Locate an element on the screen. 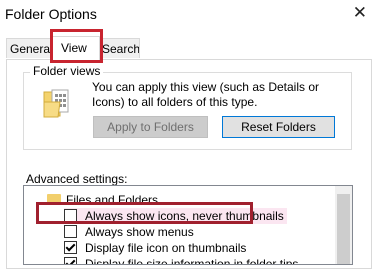  scrollbar-thumb is located at coordinates (343, 229).